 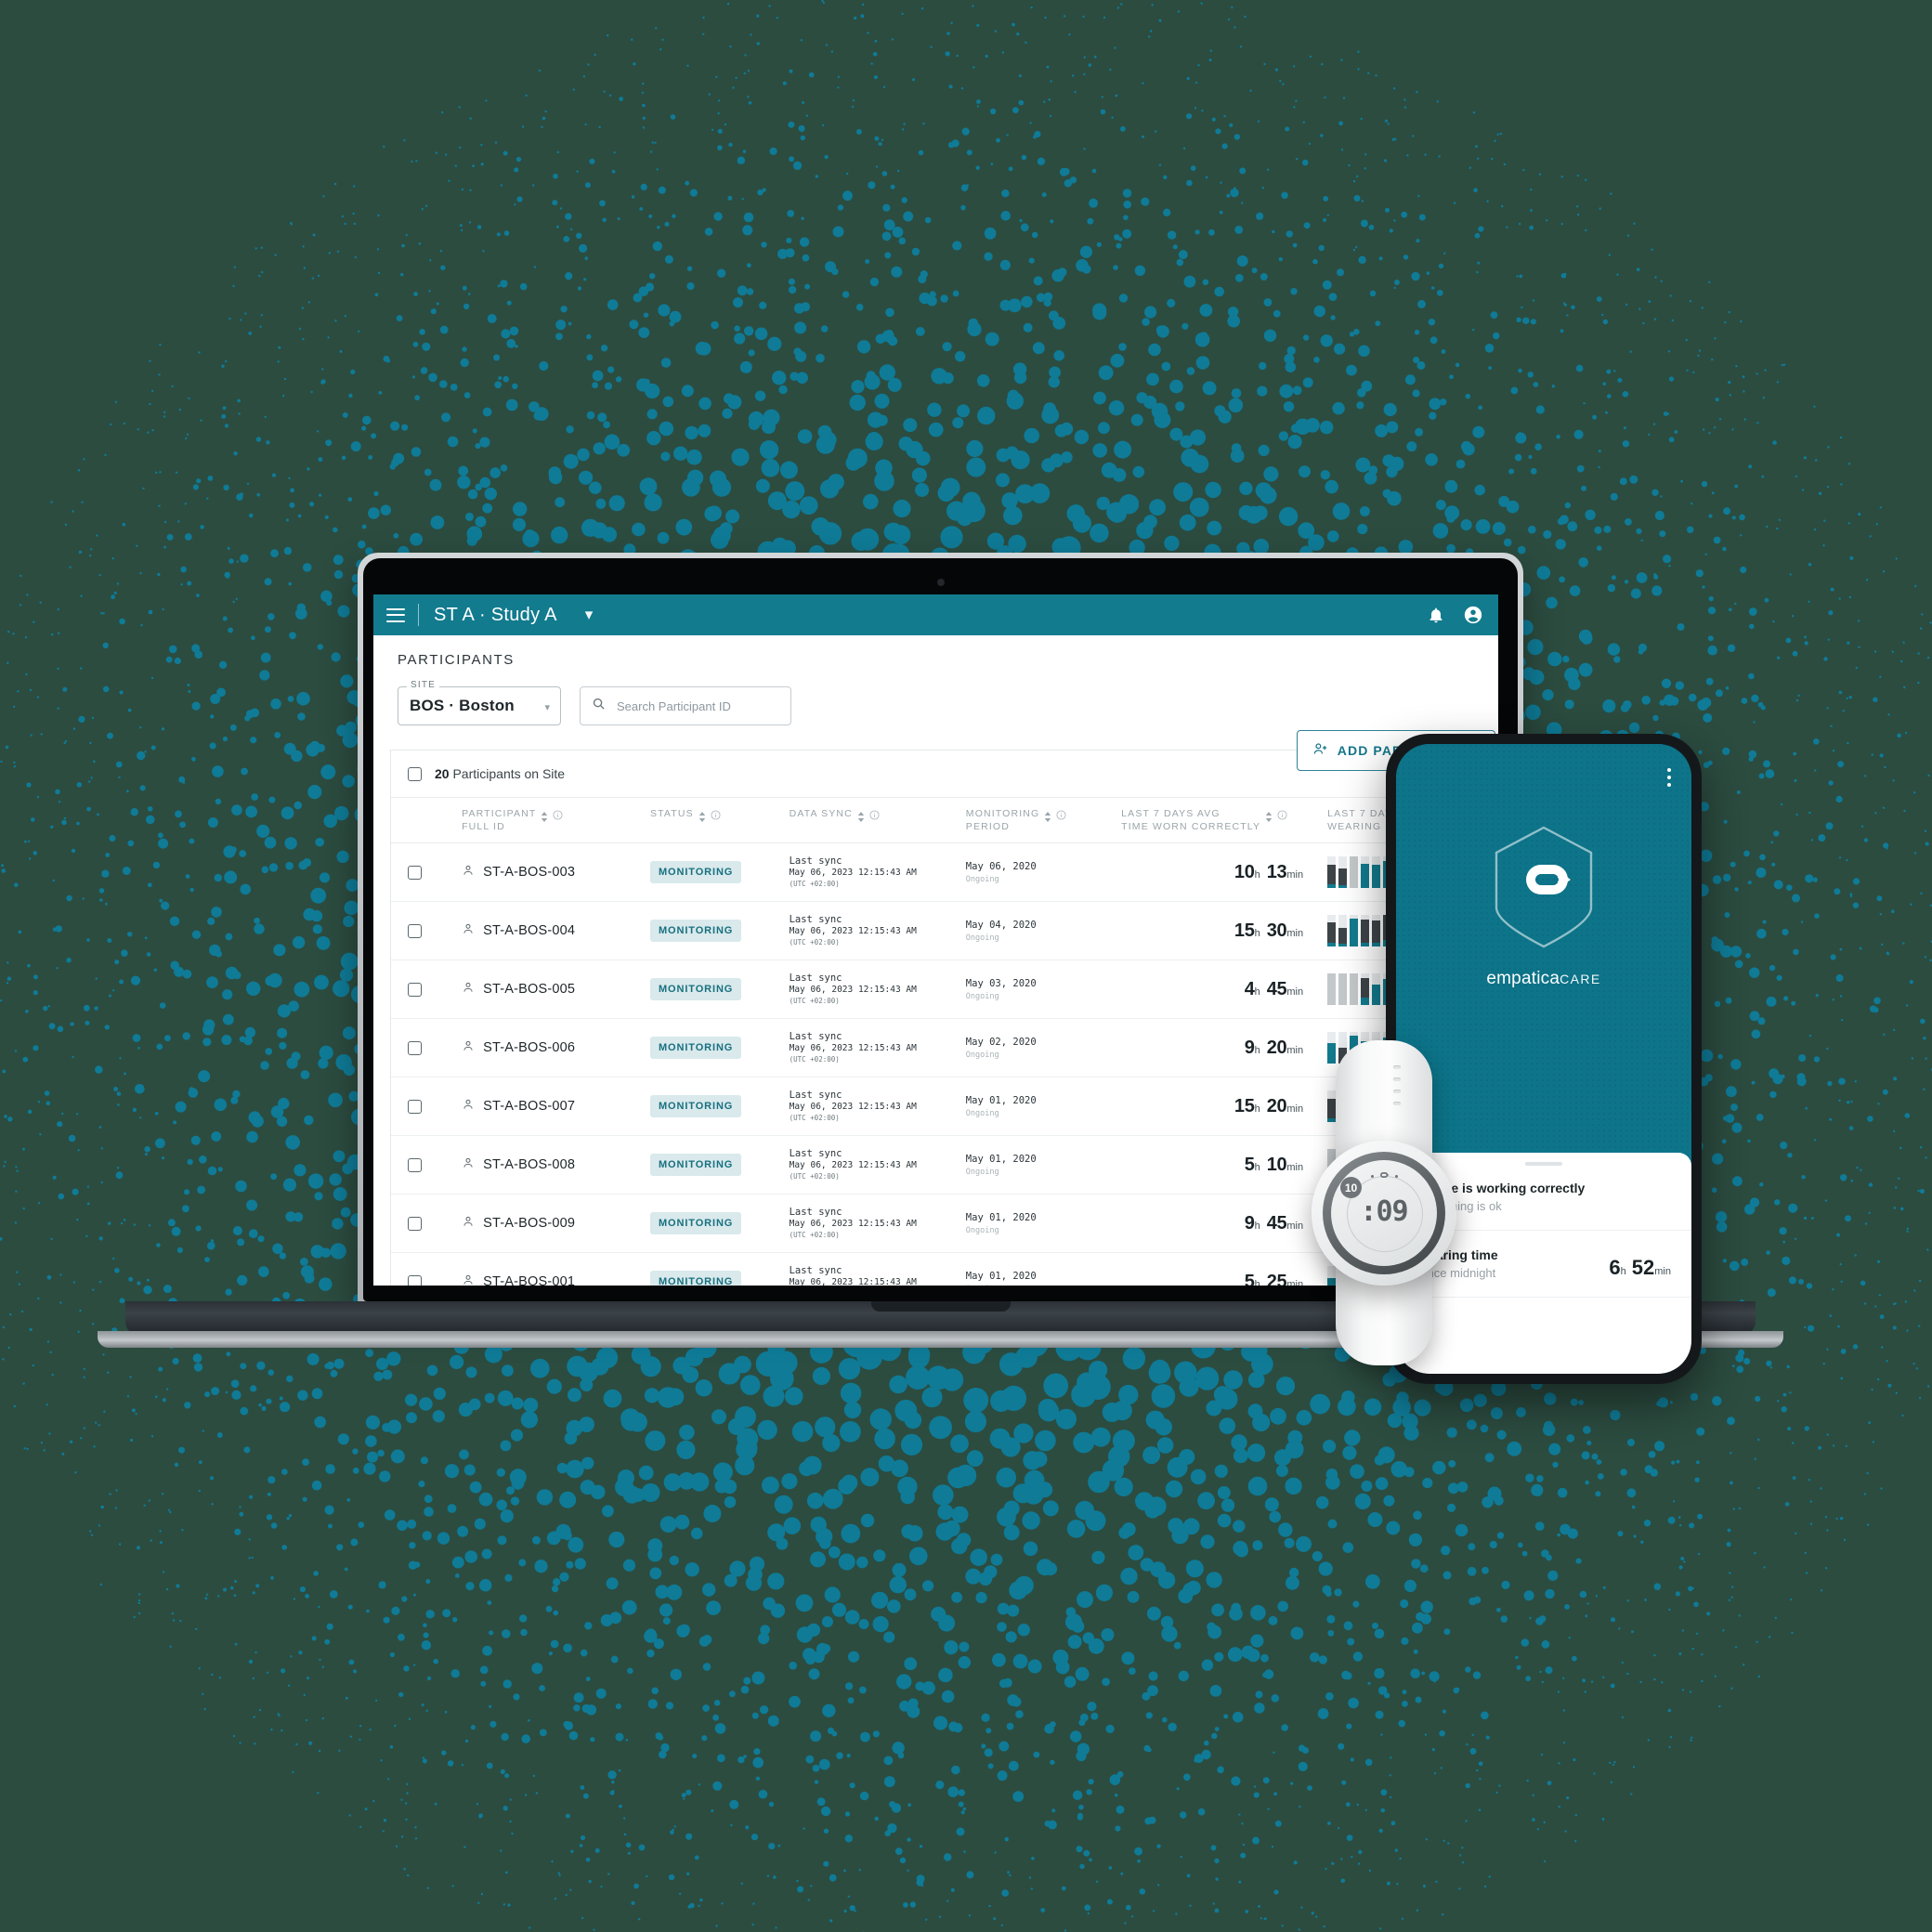 What do you see at coordinates (1224, 1165) in the screenshot?
I see `cell-avg-time-worn: 5h 10min` at bounding box center [1224, 1165].